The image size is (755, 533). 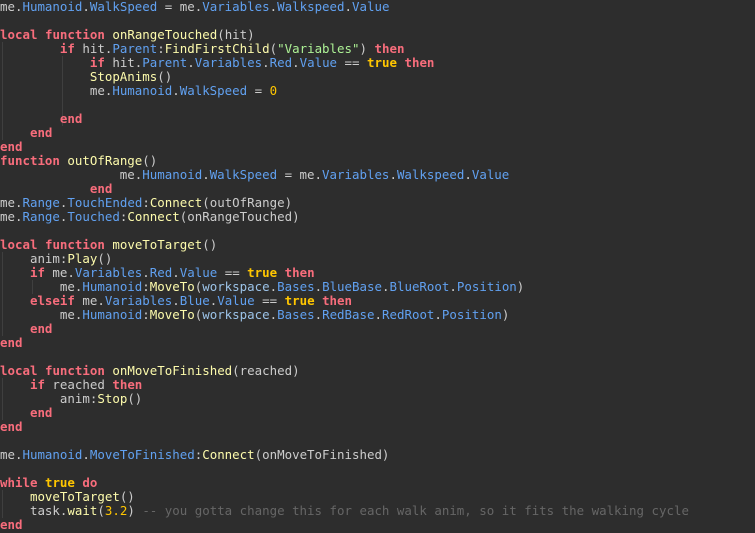 What do you see at coordinates (419, 286) in the screenshot?
I see `property-name: BlueRoot` at bounding box center [419, 286].